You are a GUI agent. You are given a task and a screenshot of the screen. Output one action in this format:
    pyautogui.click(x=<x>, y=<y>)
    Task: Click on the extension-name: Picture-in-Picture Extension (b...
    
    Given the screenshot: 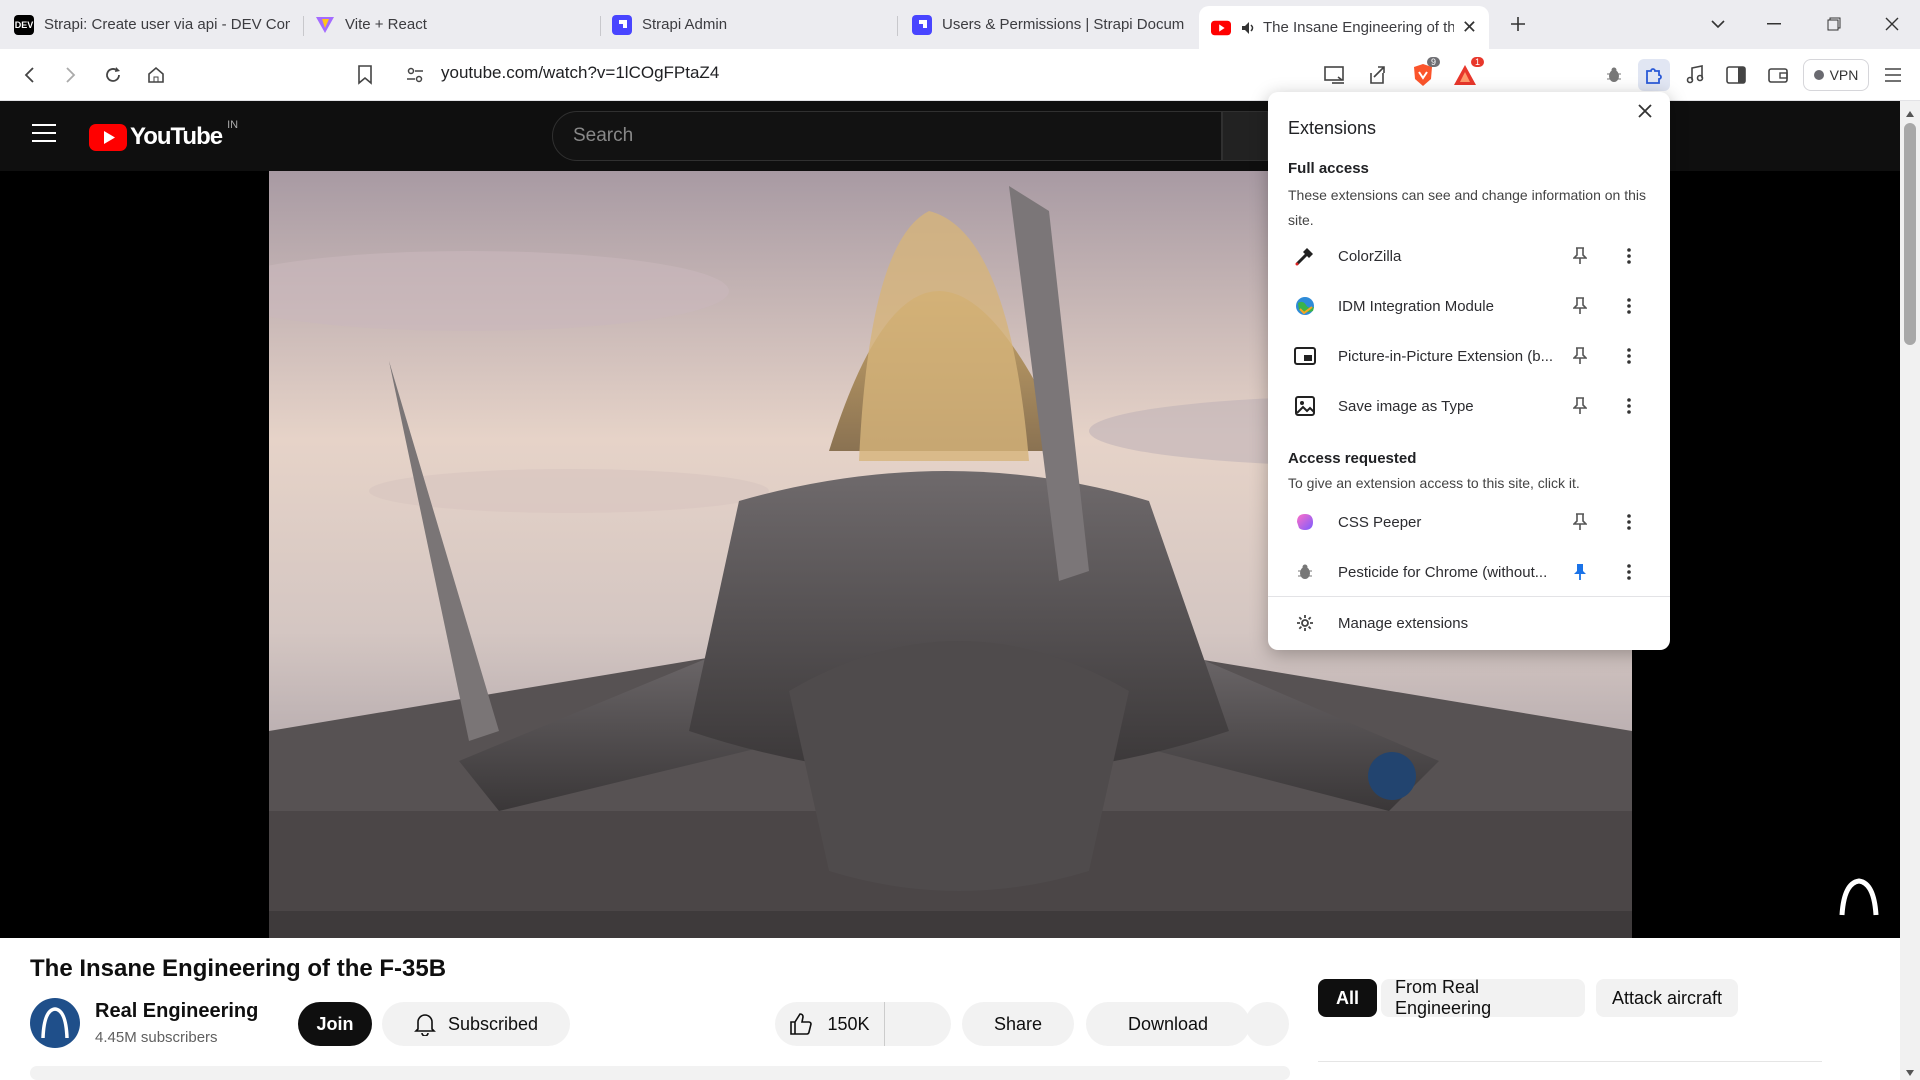 What is the action you would take?
    pyautogui.click(x=1446, y=356)
    